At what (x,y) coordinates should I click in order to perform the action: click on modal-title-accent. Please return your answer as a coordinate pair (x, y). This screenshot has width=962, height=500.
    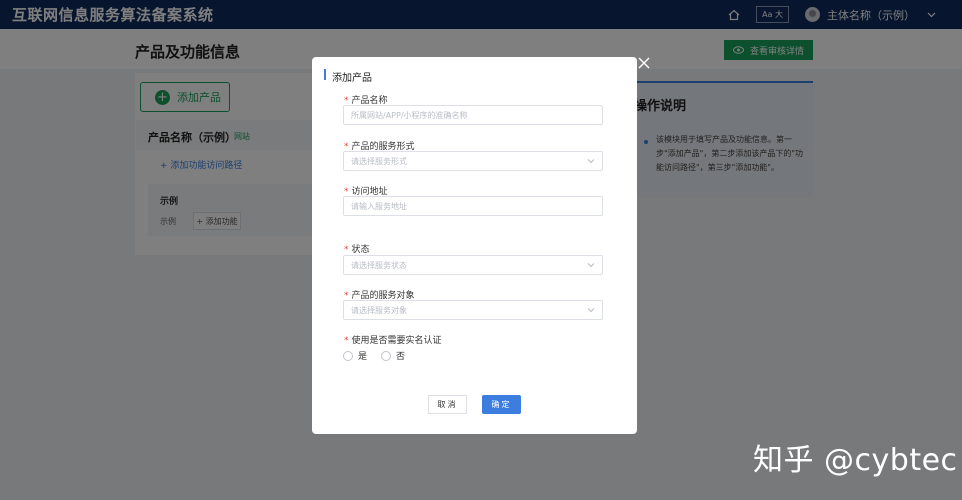
    Looking at the image, I should click on (325, 74).